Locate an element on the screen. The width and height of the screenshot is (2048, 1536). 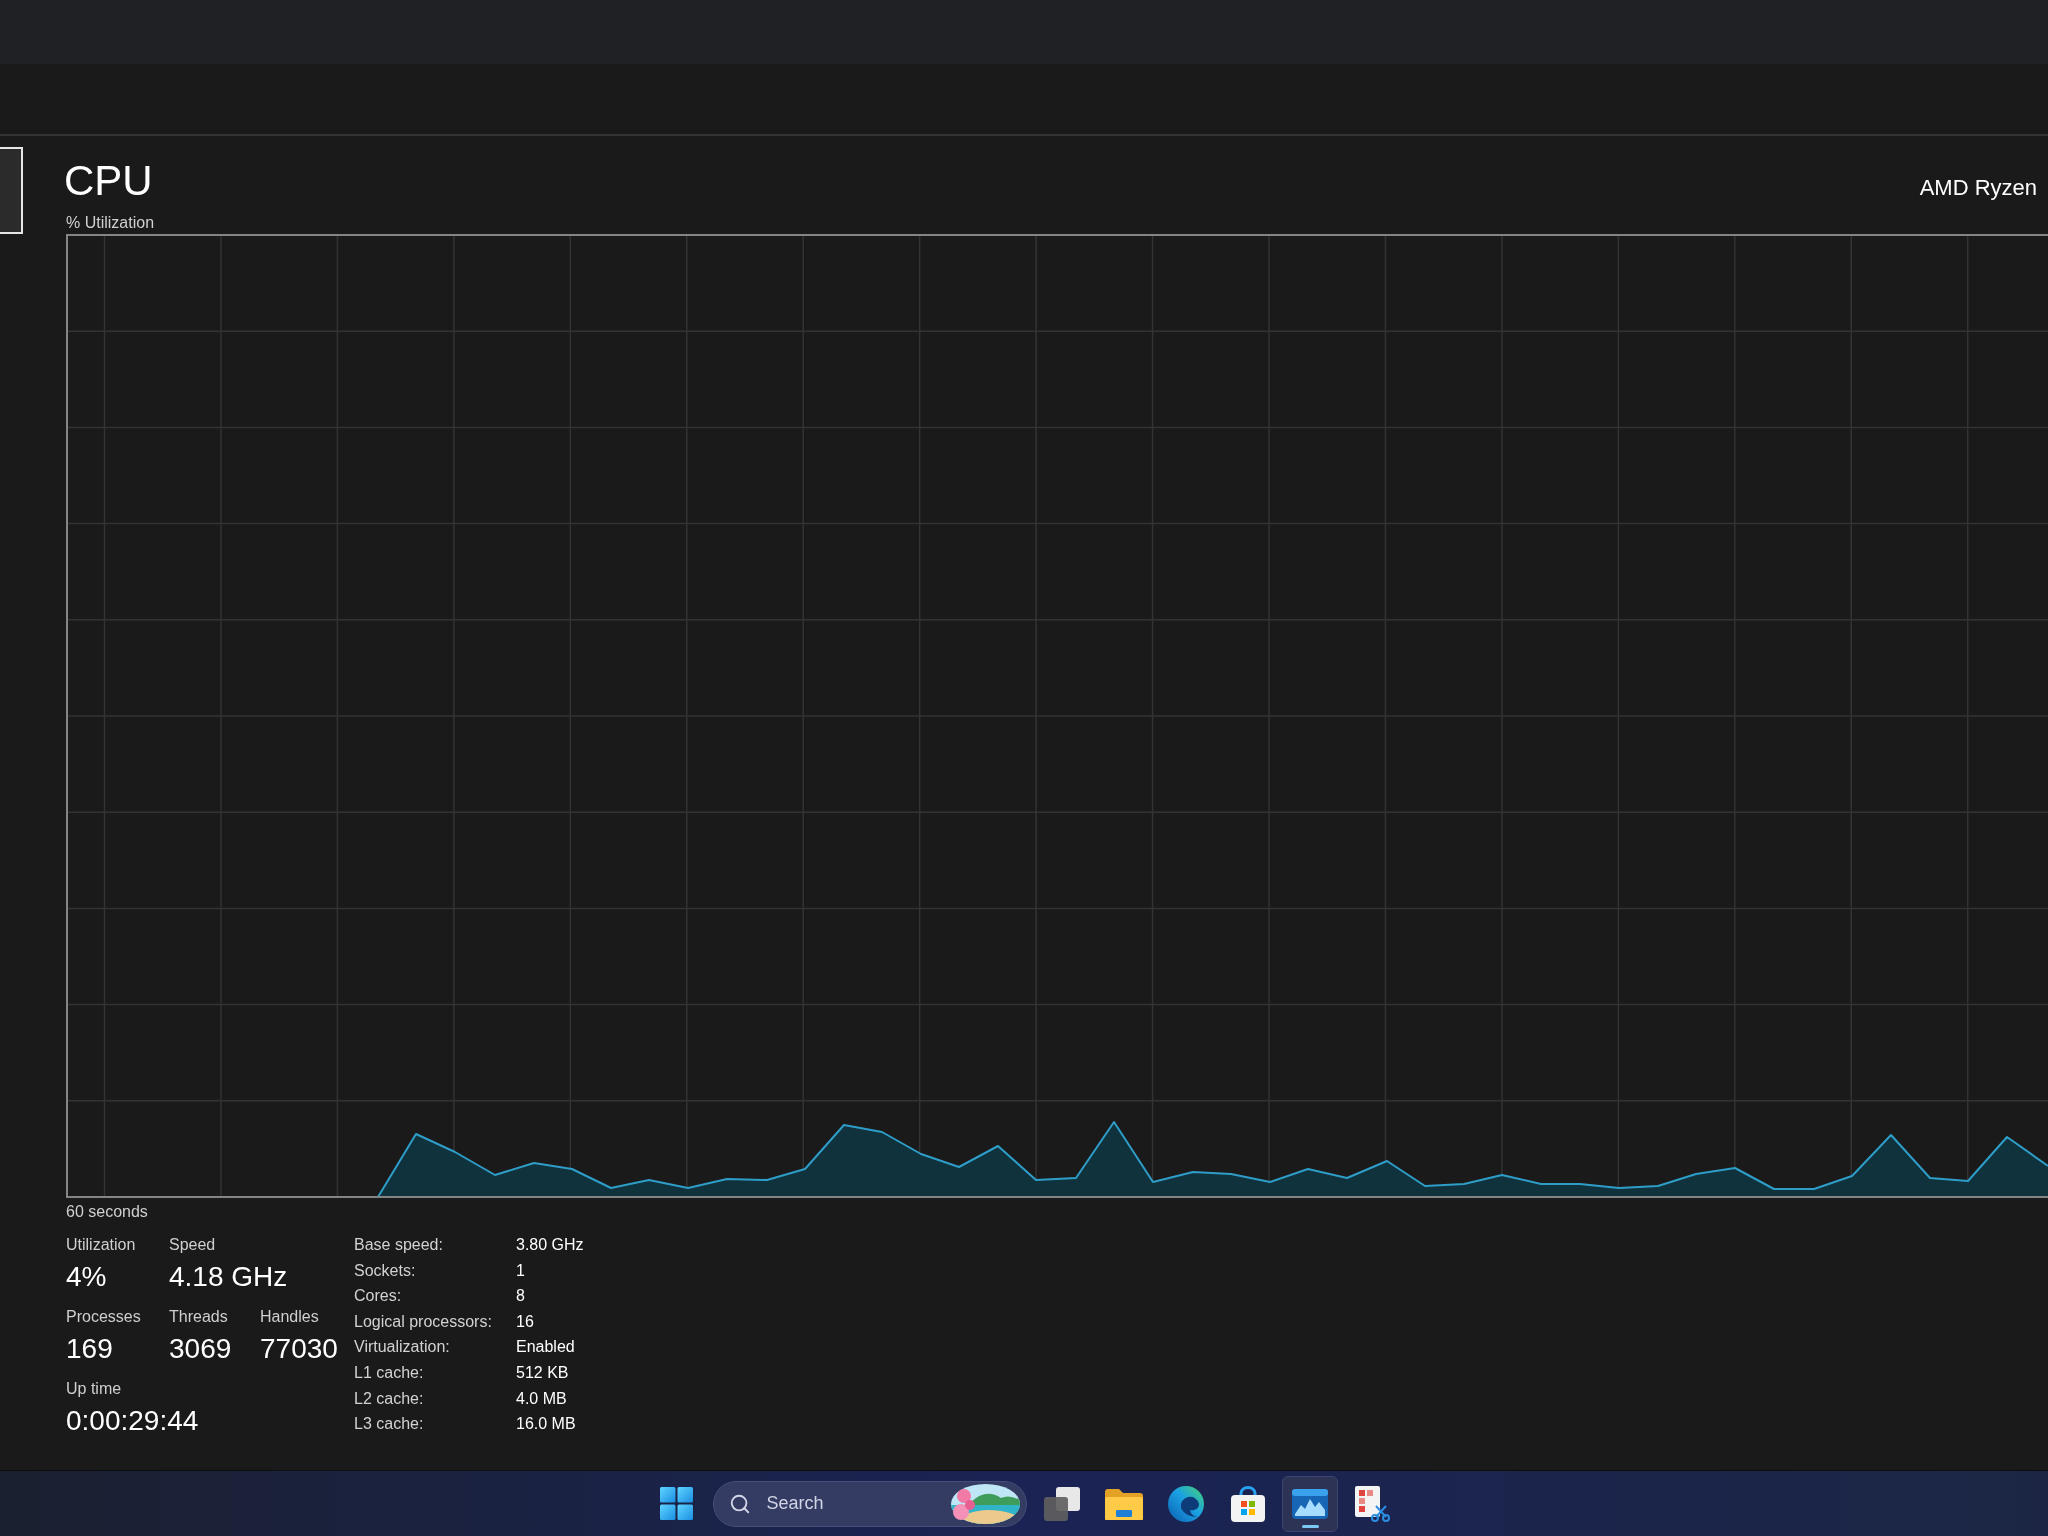
graph-tile-icon is located at coordinates (1309, 1503).